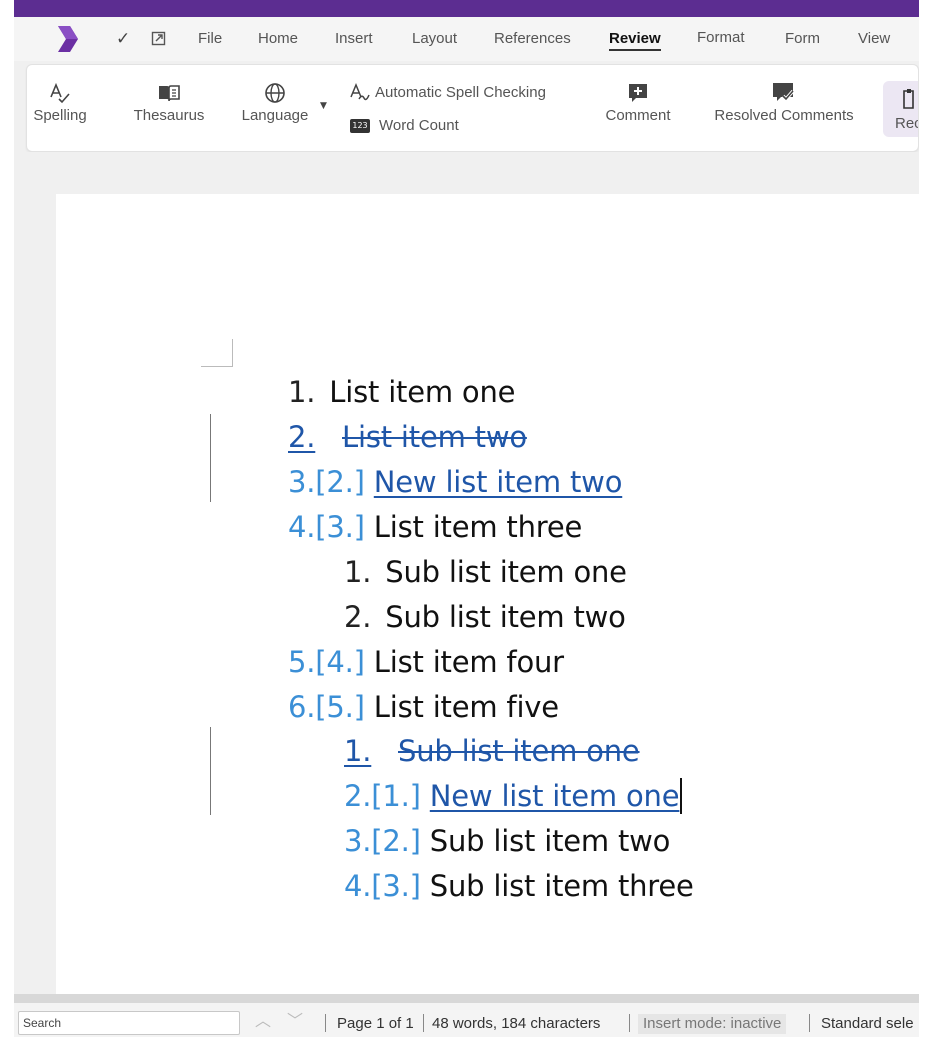 This screenshot has height=1037, width=928. What do you see at coordinates (60, 93) in the screenshot?
I see `spelling-icon` at bounding box center [60, 93].